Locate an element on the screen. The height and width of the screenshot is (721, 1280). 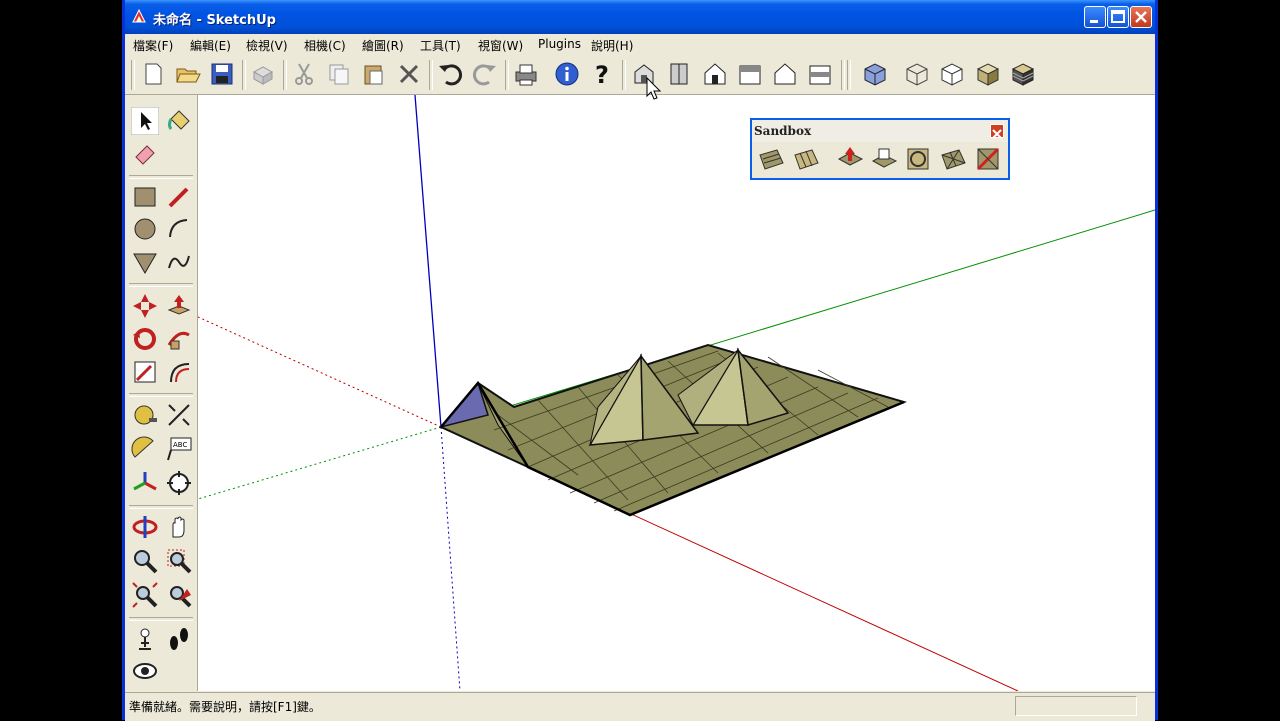
menu-plugins: Plugins is located at coordinates (559, 44).